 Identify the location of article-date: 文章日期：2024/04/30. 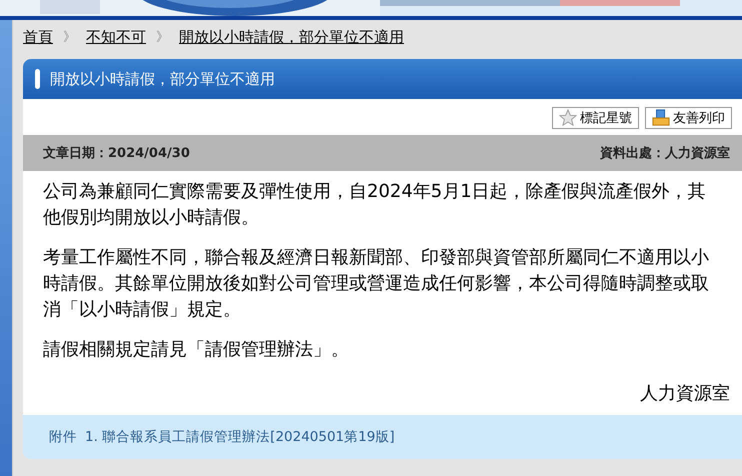
(116, 153).